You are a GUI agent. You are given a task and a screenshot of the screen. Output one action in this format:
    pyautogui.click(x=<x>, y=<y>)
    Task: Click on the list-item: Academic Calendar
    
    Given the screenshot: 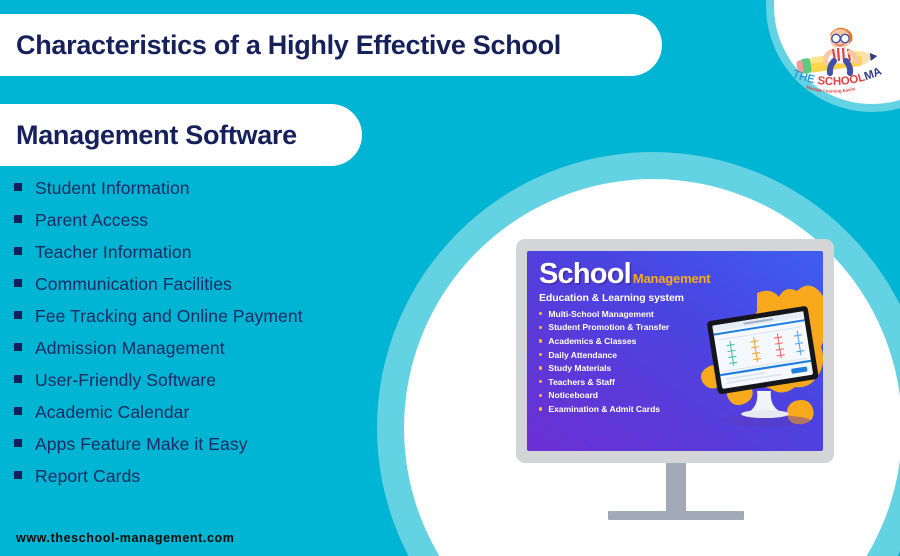 What is the action you would take?
    pyautogui.click(x=224, y=418)
    